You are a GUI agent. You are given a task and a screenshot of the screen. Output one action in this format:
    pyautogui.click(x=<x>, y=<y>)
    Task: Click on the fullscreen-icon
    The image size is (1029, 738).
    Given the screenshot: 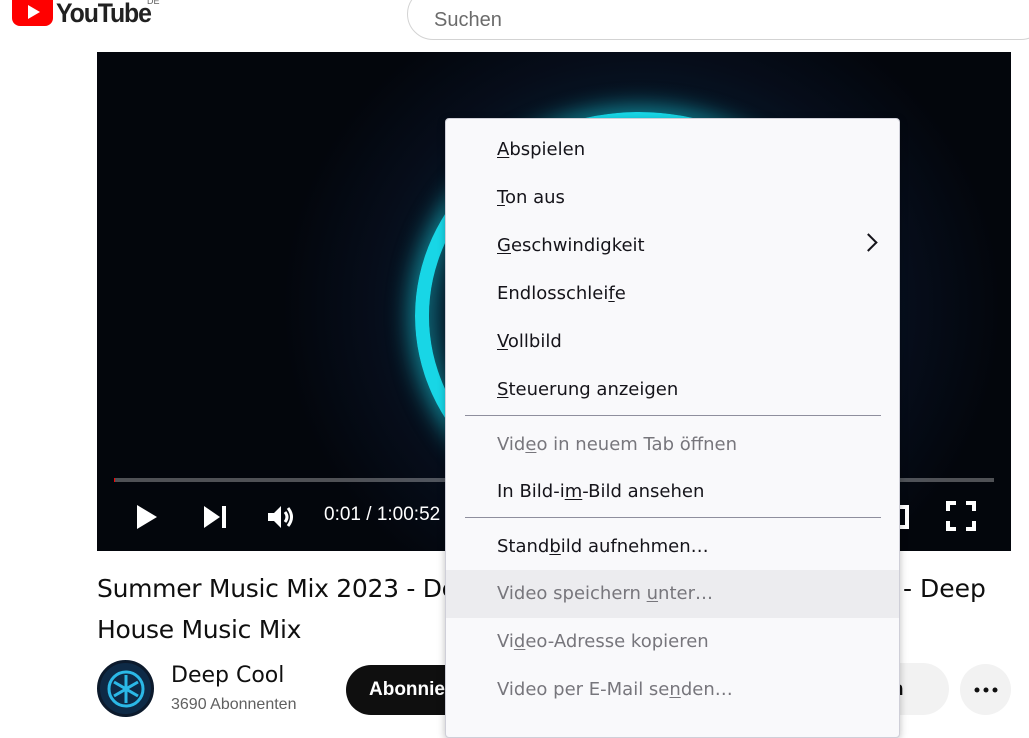 What is the action you would take?
    pyautogui.click(x=961, y=516)
    